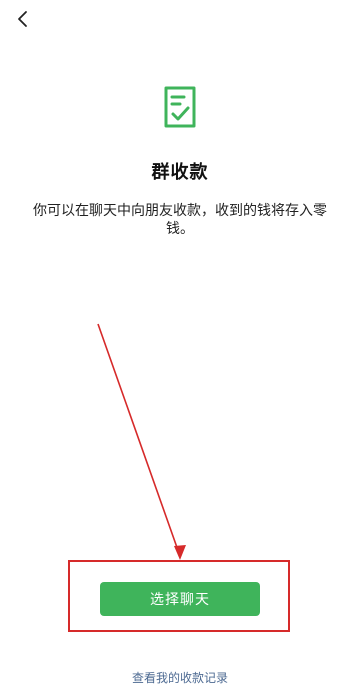 This screenshot has width=360, height=694. What do you see at coordinates (180, 172) in the screenshot?
I see `page-title: 群收款` at bounding box center [180, 172].